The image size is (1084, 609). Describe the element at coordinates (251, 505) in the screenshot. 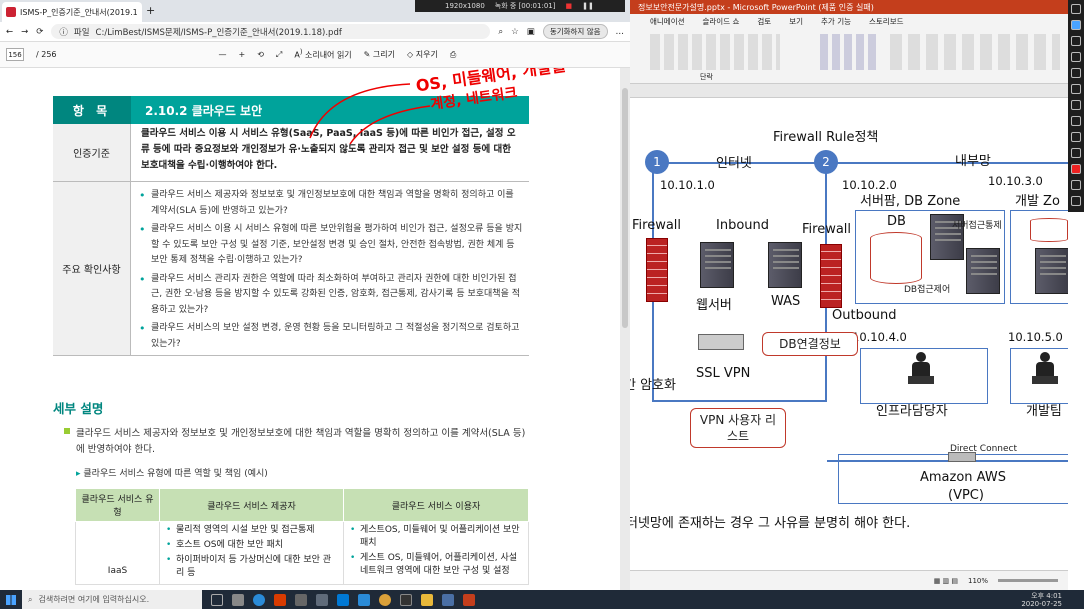

I see `table-header: 클라우드 서비스 제공자` at that location.